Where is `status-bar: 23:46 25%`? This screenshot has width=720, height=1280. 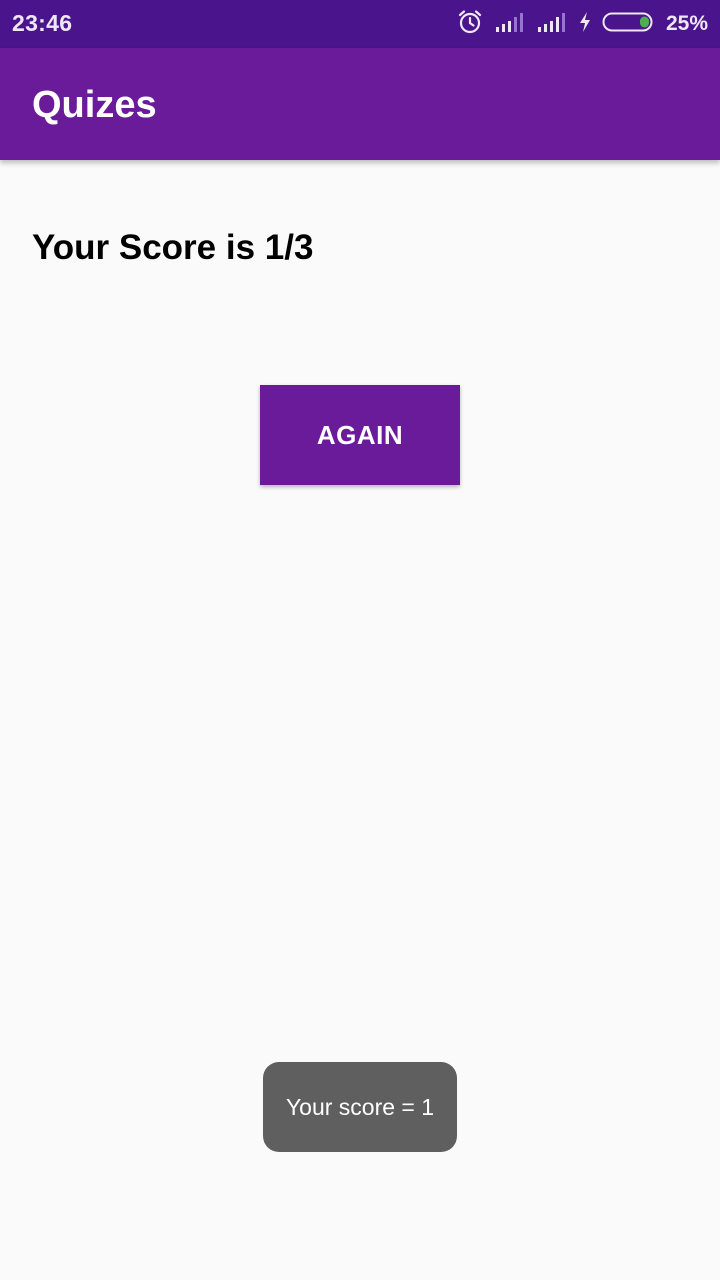
status-bar: 23:46 25% is located at coordinates (360, 24).